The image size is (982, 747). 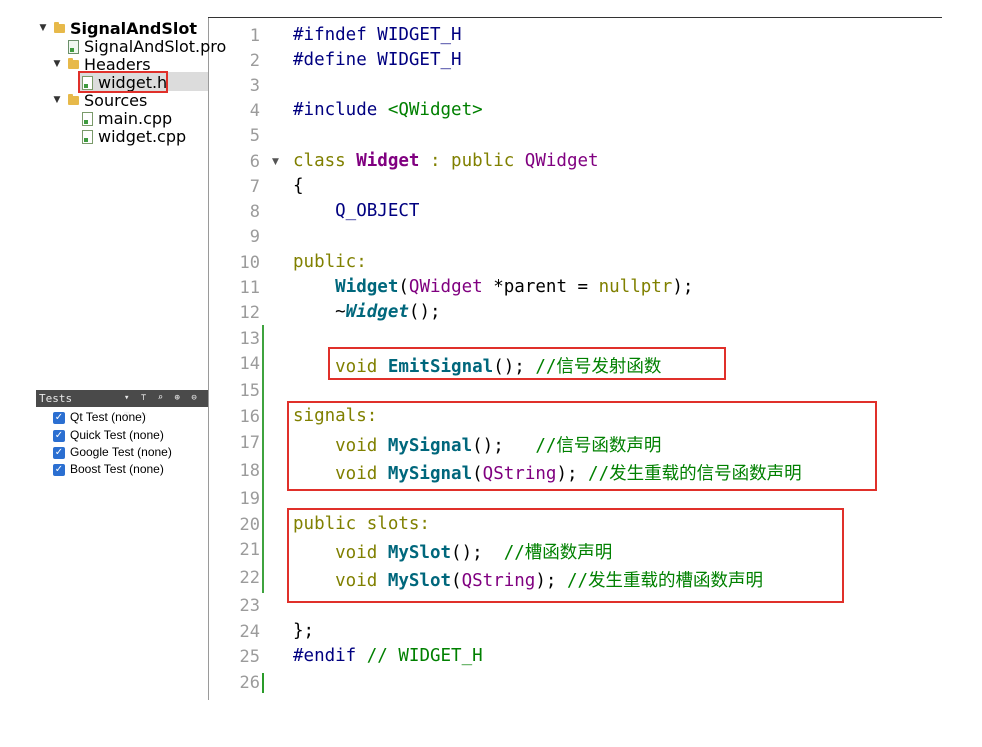 What do you see at coordinates (249, 499) in the screenshot?
I see `line-number: 19` at bounding box center [249, 499].